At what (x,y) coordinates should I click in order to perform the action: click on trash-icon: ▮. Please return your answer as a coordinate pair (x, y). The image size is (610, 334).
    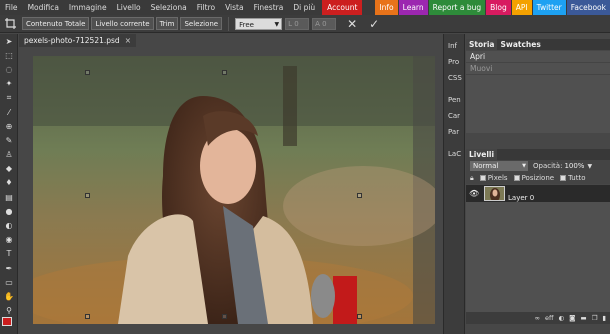
    Looking at the image, I should click on (604, 318).